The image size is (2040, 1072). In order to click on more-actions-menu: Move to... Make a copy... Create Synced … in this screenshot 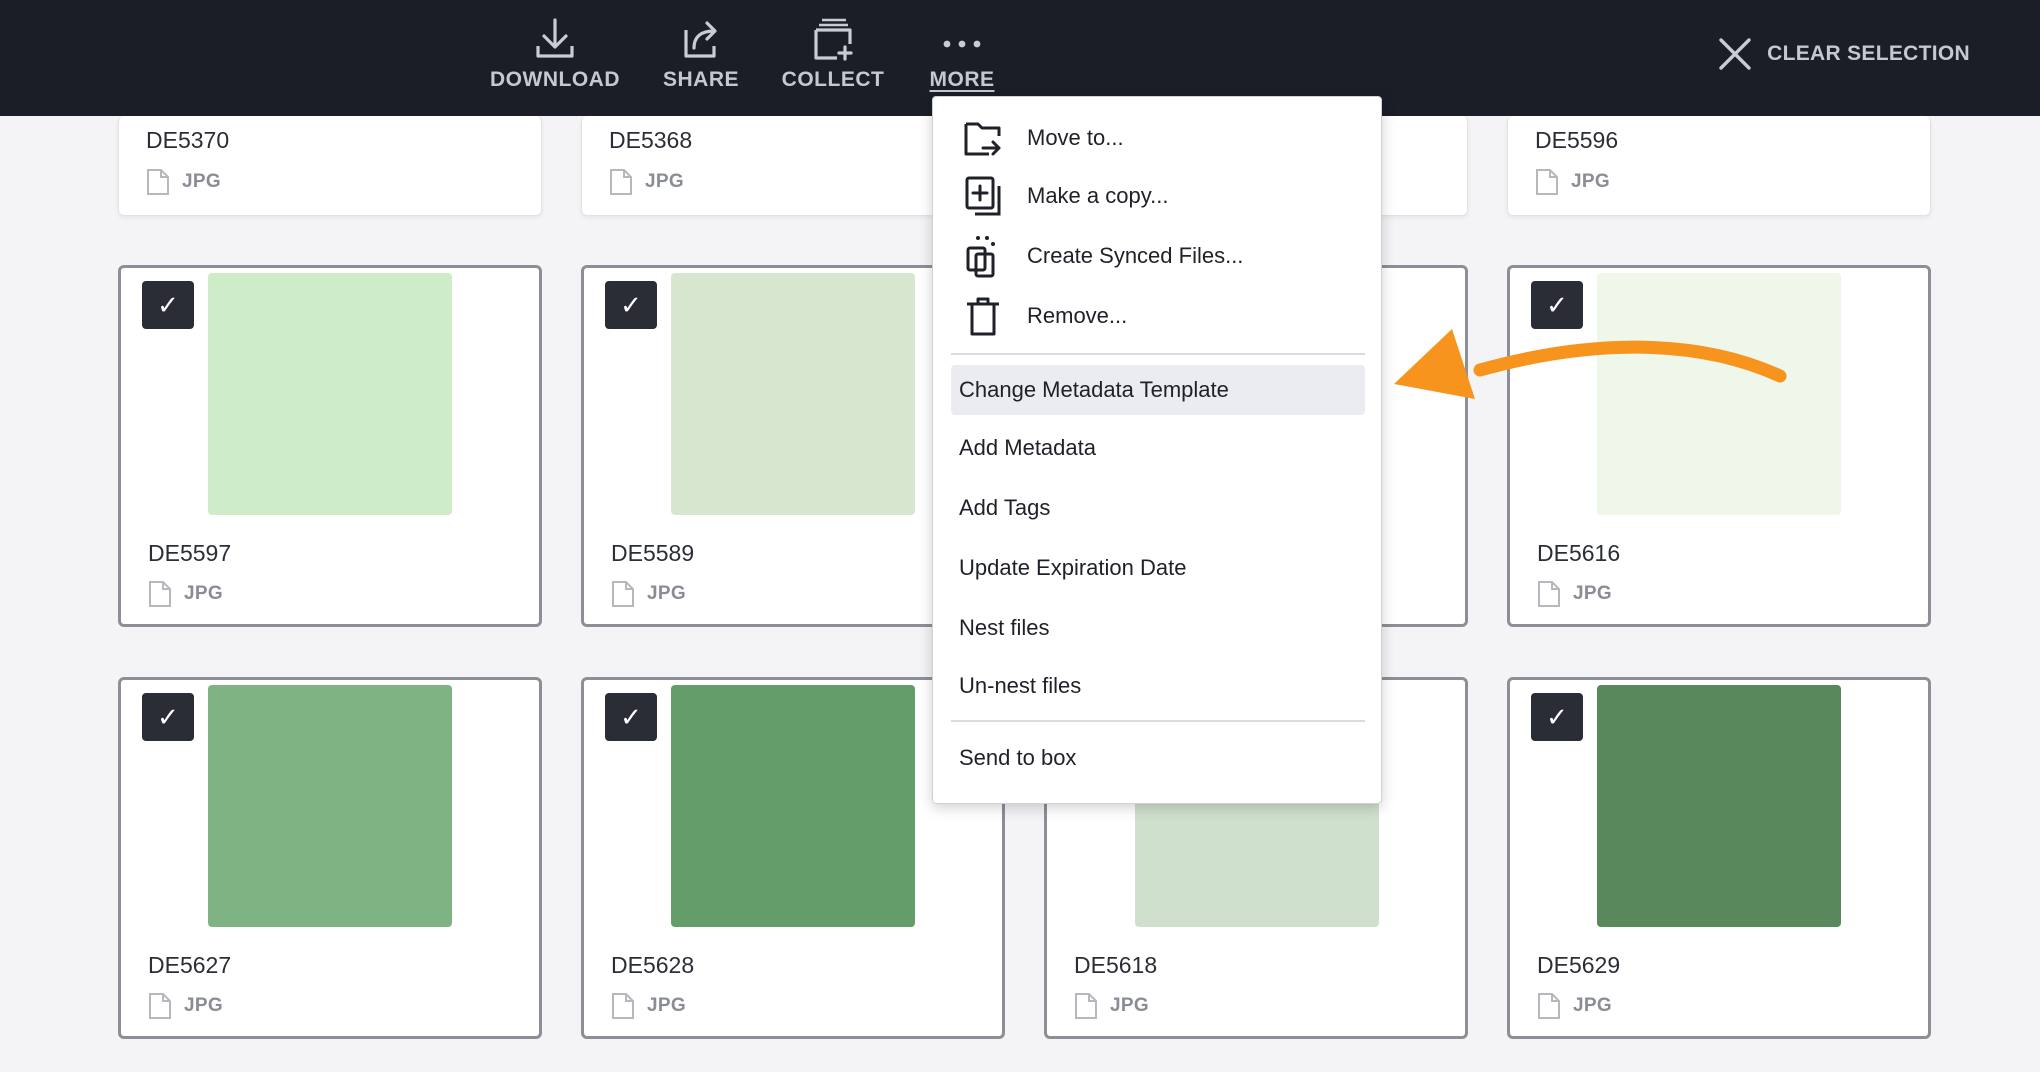, I will do `click(1157, 450)`.